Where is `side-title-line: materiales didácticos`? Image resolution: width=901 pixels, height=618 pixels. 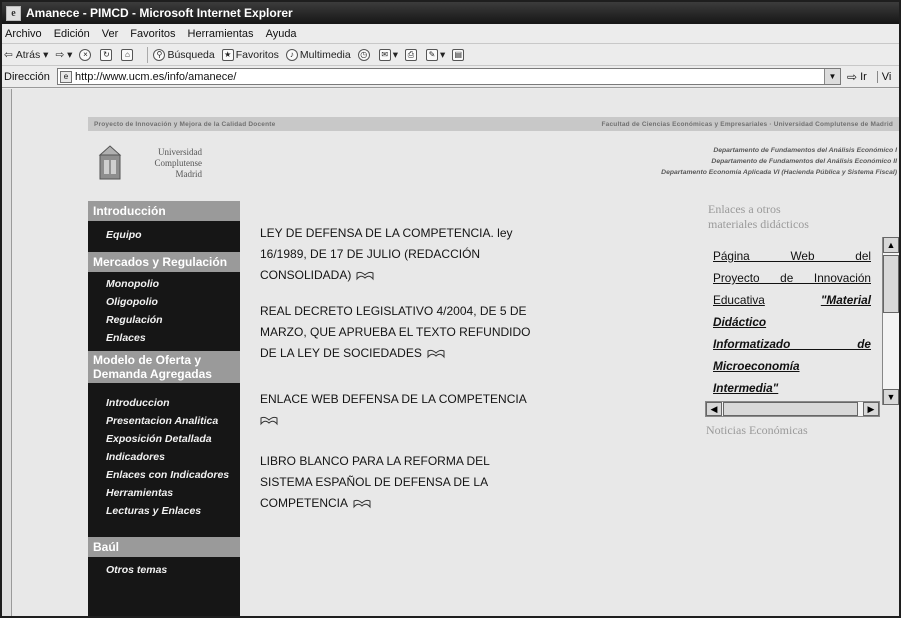 side-title-line: materiales didácticos is located at coordinates (758, 224).